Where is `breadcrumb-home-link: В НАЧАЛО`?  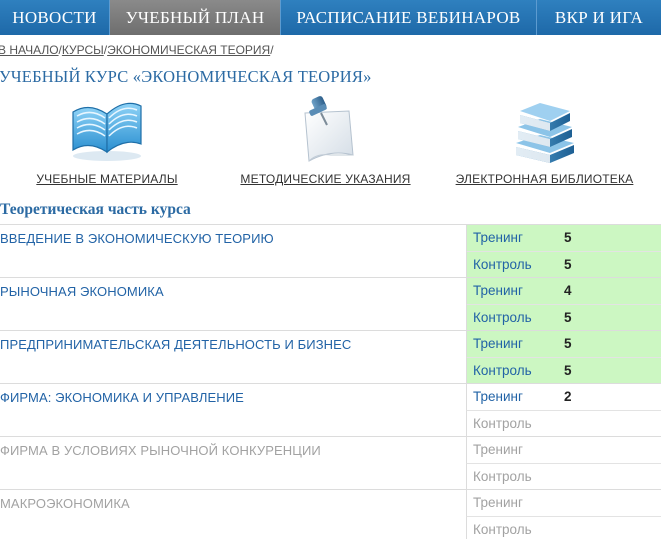 breadcrumb-home-link: В НАЧАЛО is located at coordinates (29, 50).